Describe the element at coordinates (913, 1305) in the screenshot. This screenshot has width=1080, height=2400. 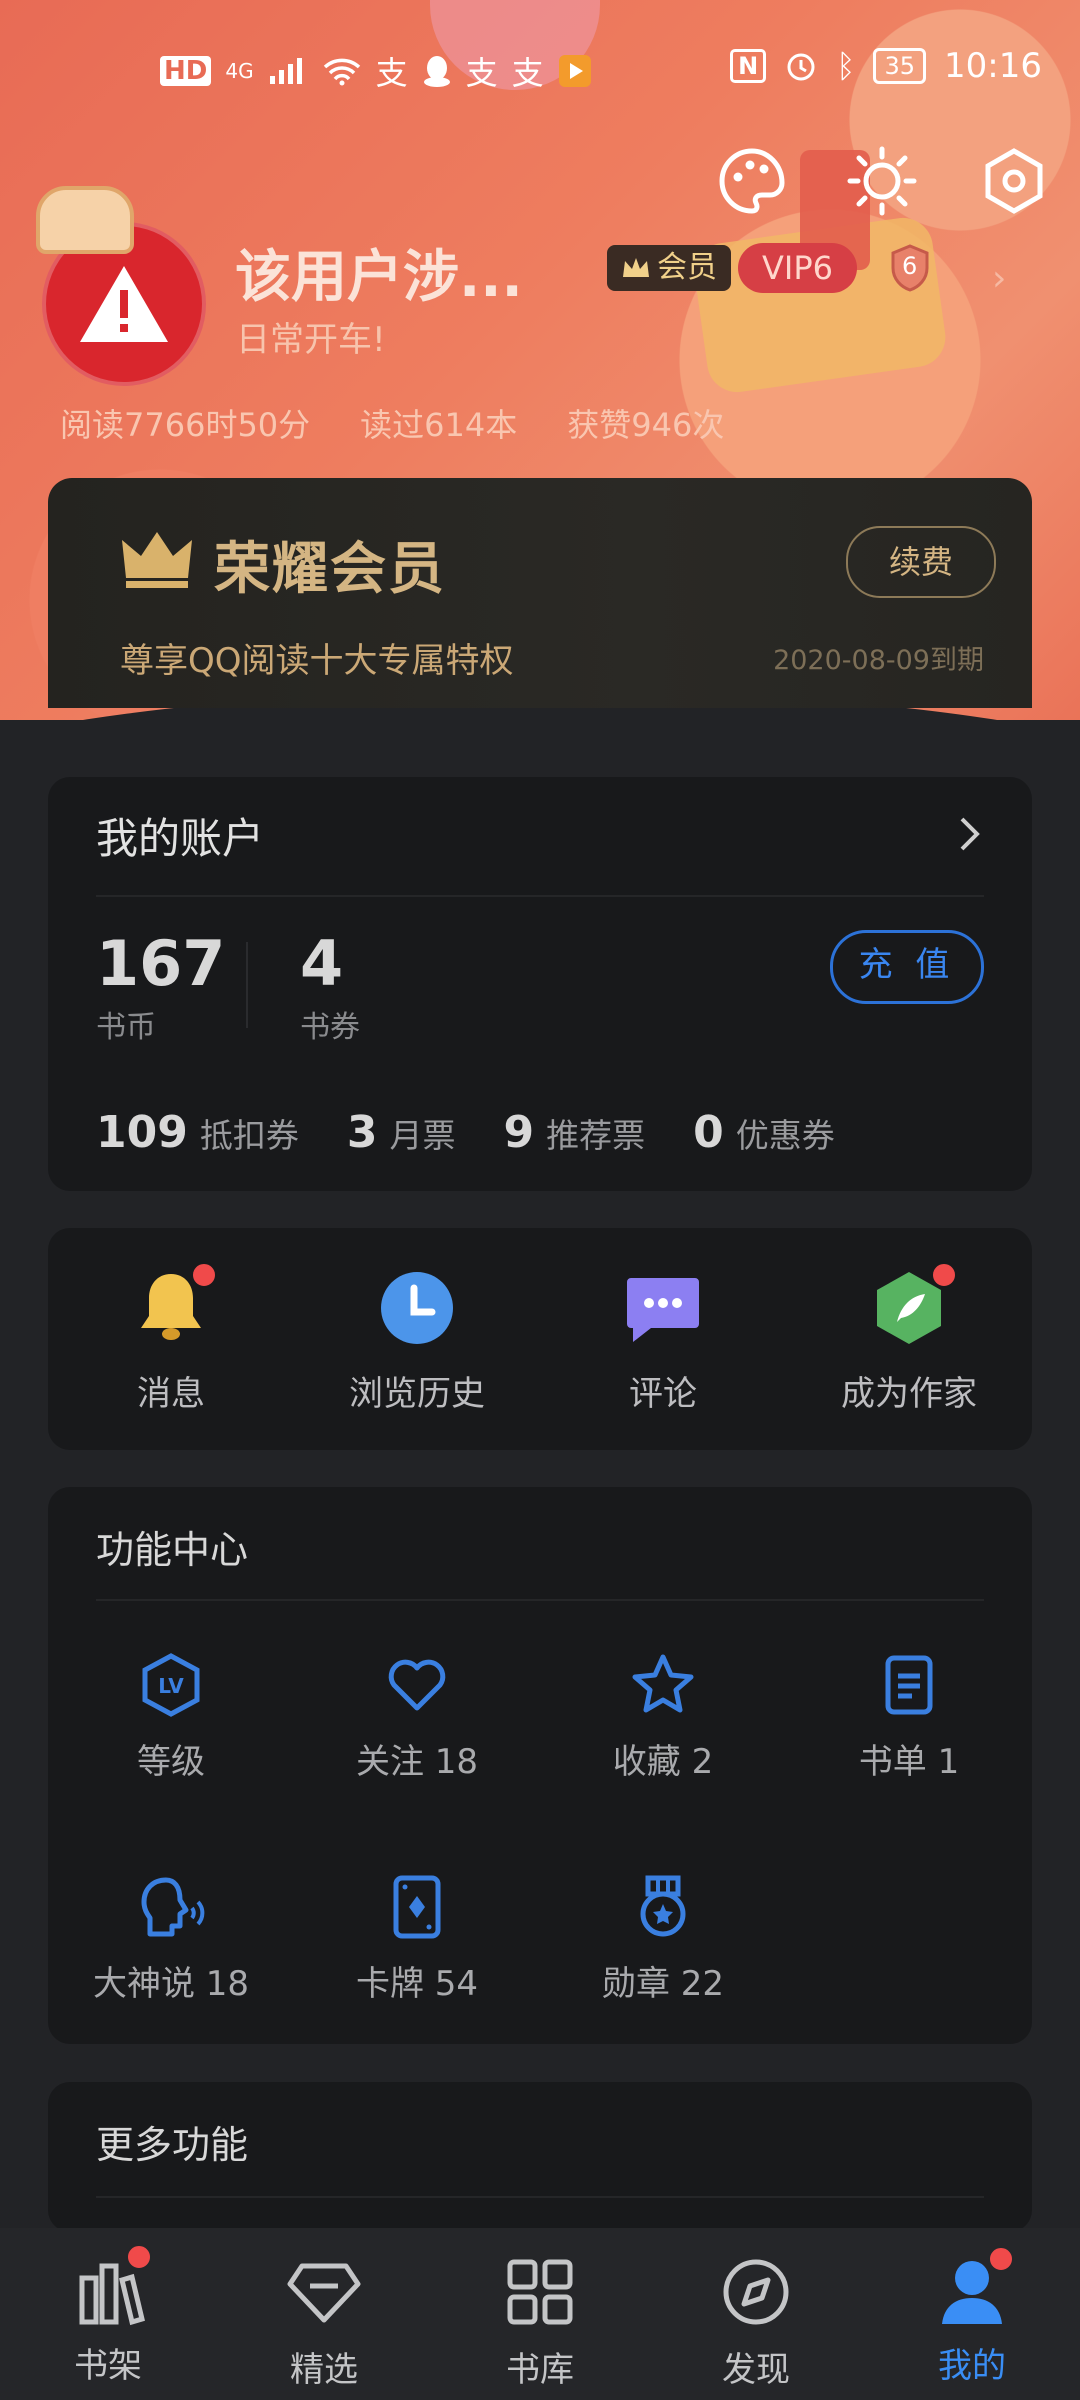
I see `quill-icon` at that location.